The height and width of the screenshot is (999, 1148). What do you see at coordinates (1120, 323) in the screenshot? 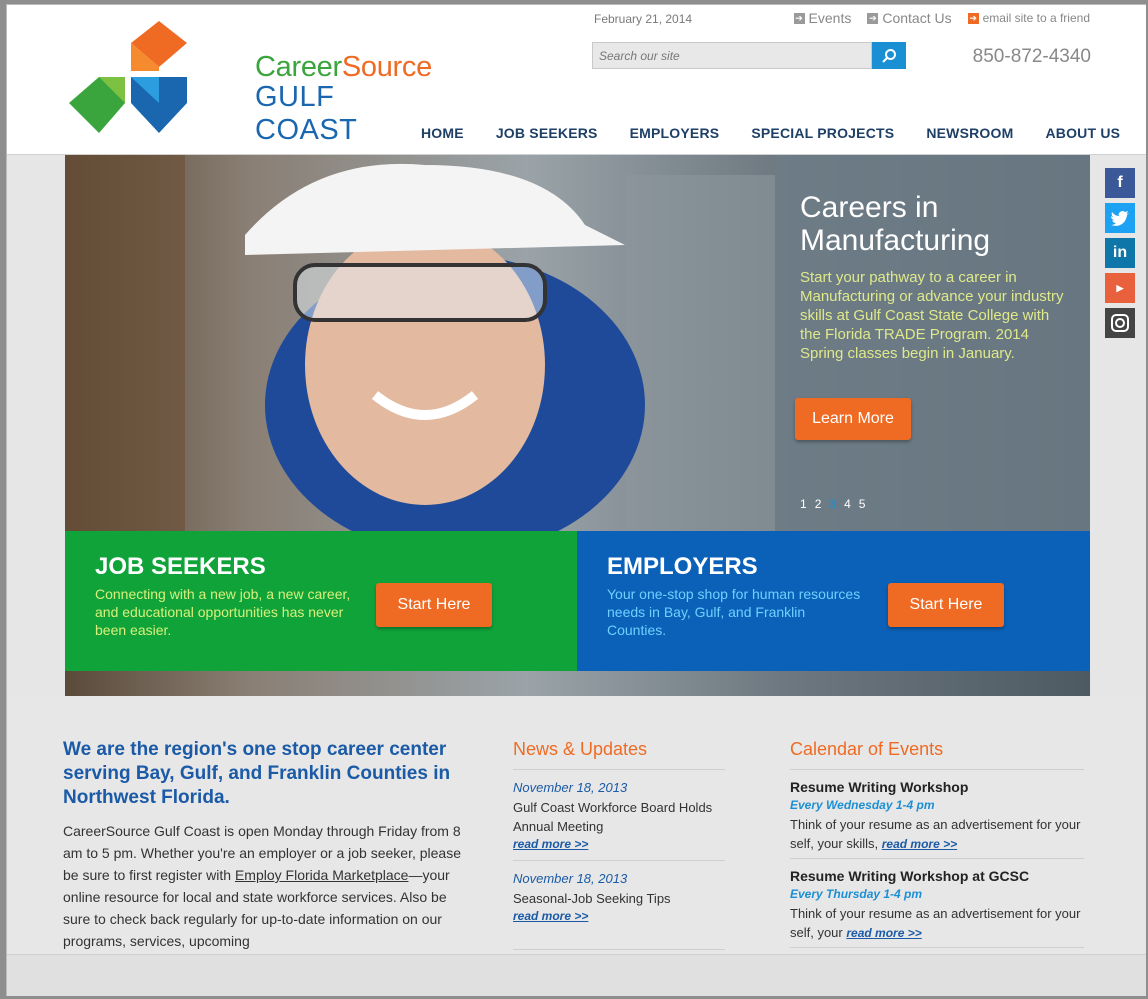
I see `instagram-icon` at bounding box center [1120, 323].